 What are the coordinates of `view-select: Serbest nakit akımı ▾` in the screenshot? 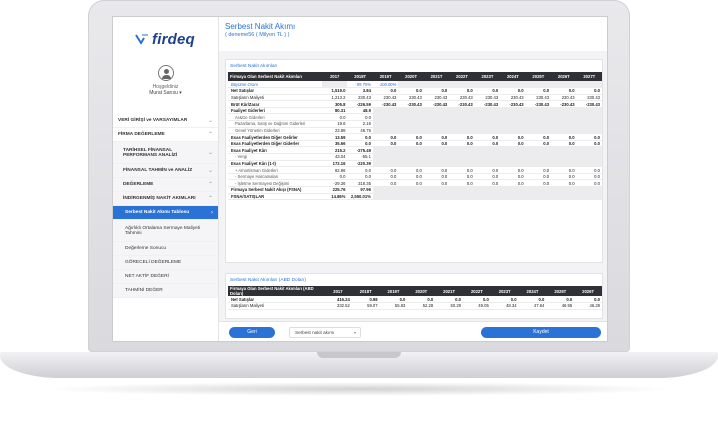 It's located at (325, 332).